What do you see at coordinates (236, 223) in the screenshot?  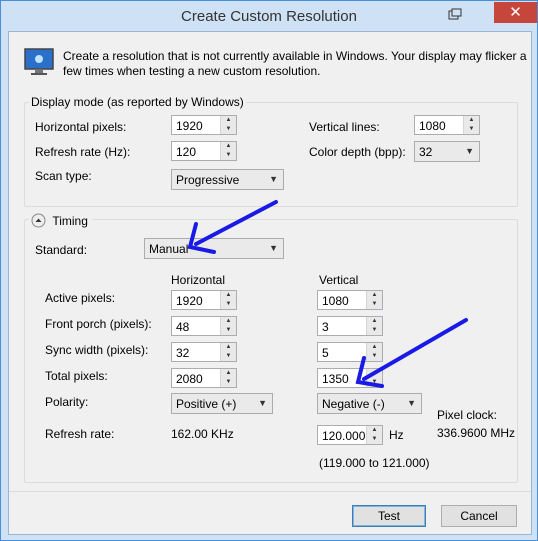 I see `annotation-arrow-standard` at bounding box center [236, 223].